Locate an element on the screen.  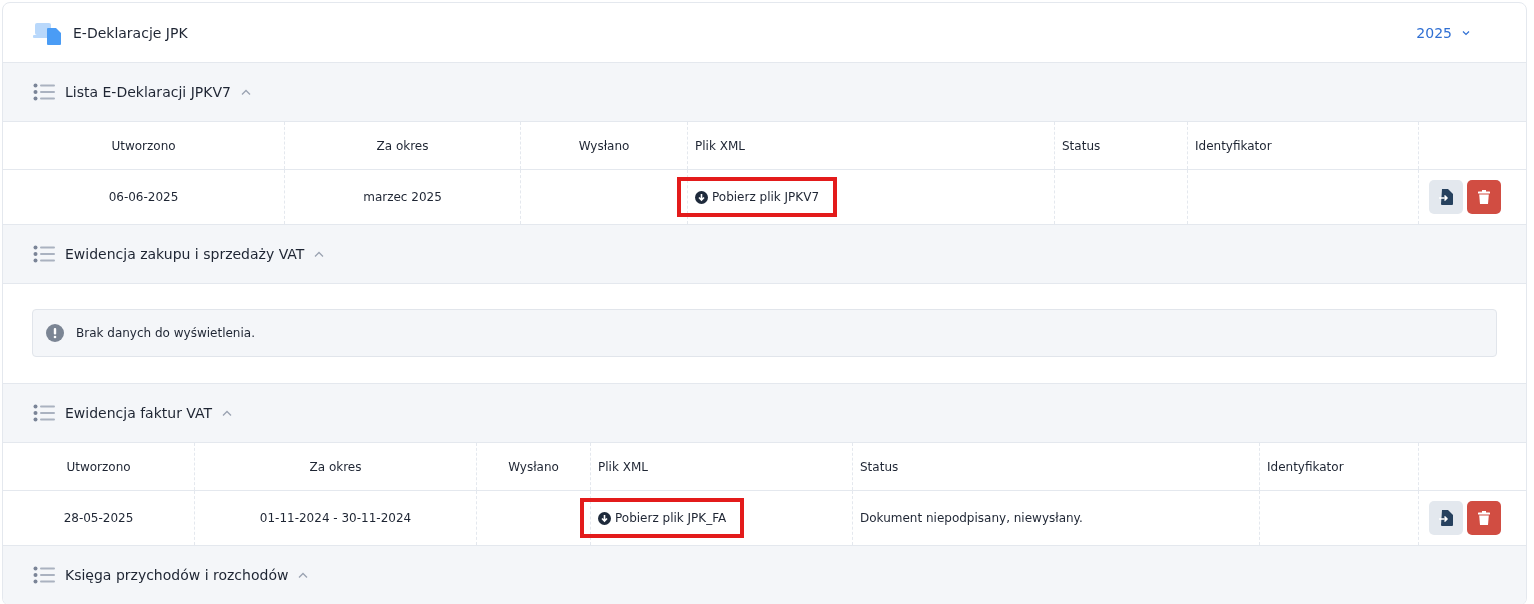
download-link: Pobierz plik JPKV7 is located at coordinates (757, 197).